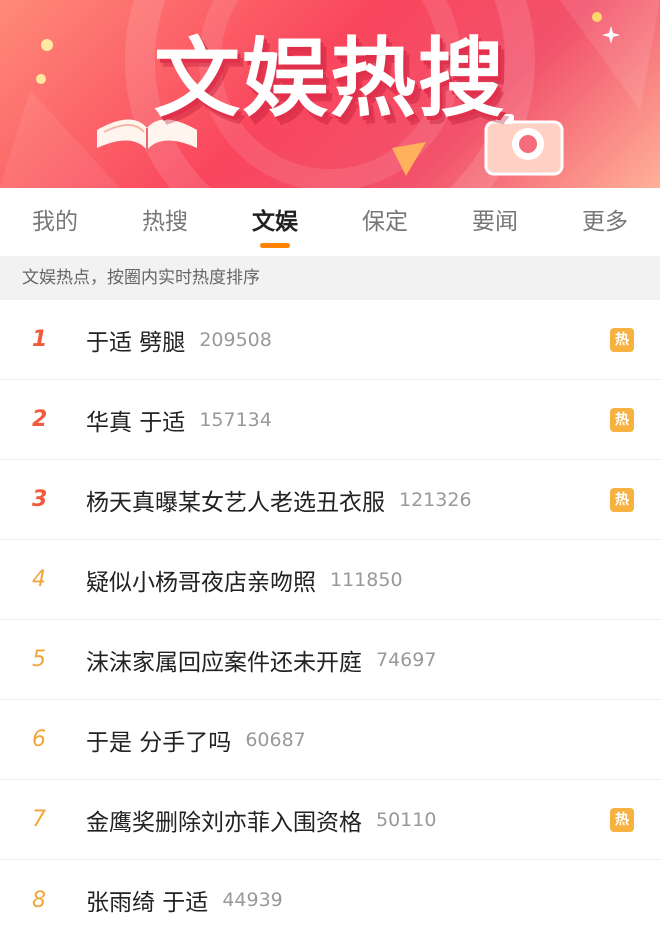  What do you see at coordinates (385, 222) in the screenshot?
I see `tab-baoding: 保定` at bounding box center [385, 222].